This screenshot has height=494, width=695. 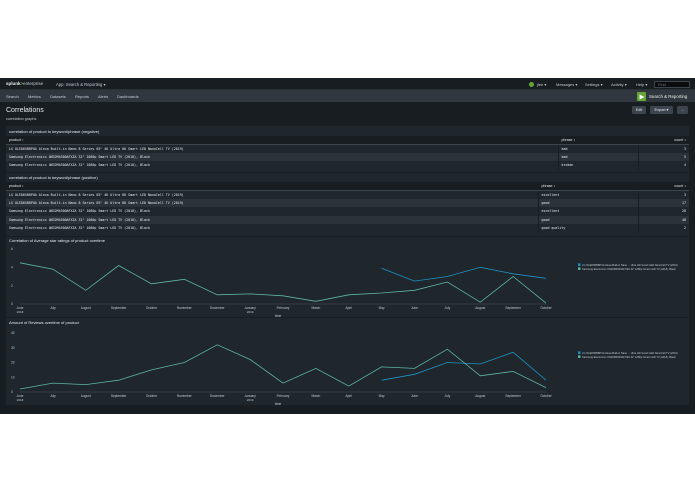 What do you see at coordinates (541, 84) in the screenshot?
I see `user-menu: jlee ▾` at bounding box center [541, 84].